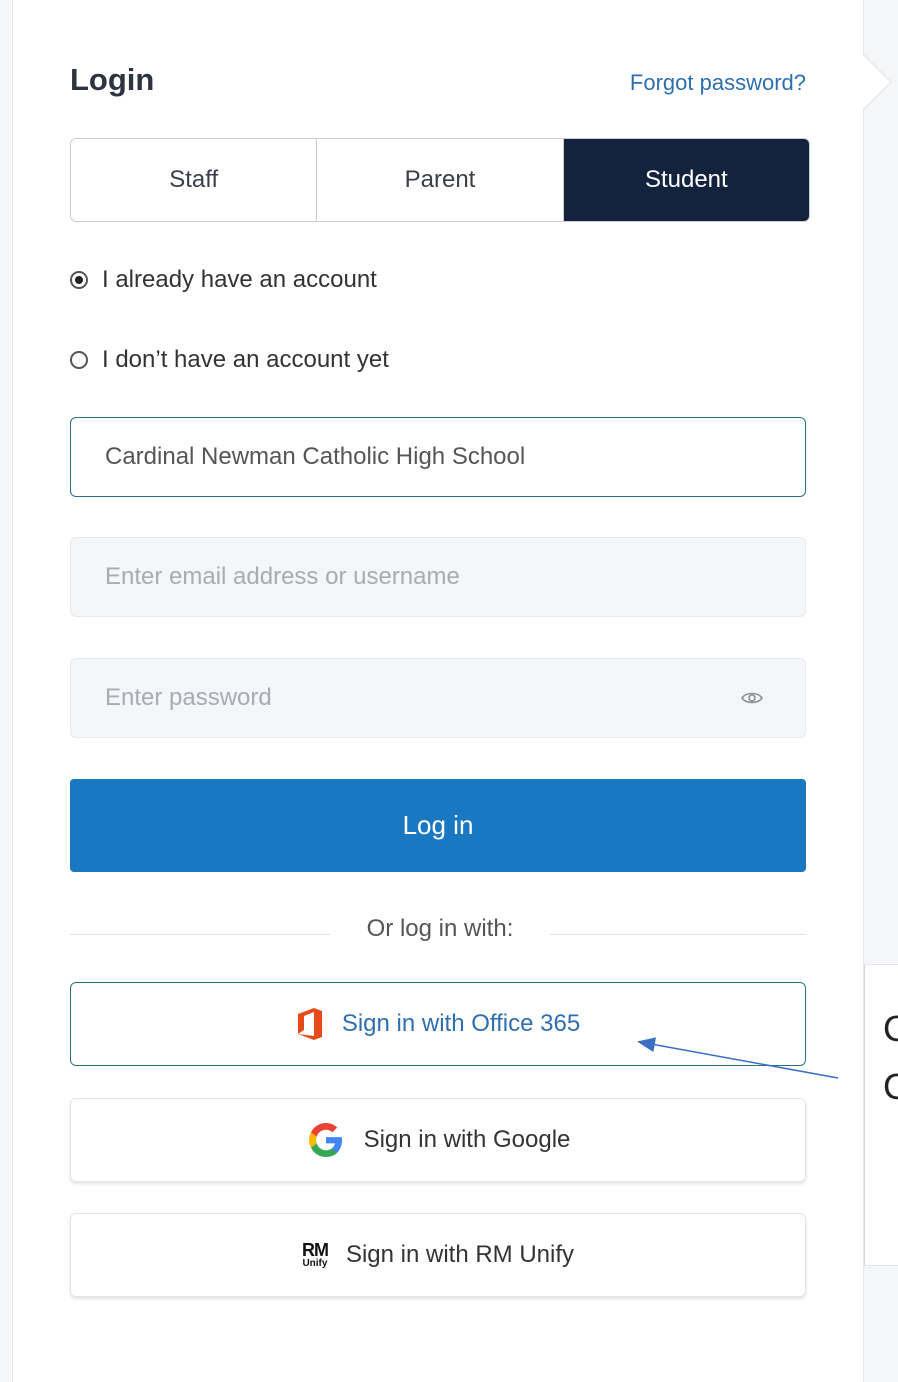 The width and height of the screenshot is (898, 1382). What do you see at coordinates (315, 1254) in the screenshot?
I see `rm-unify-icon: RM Unify` at bounding box center [315, 1254].